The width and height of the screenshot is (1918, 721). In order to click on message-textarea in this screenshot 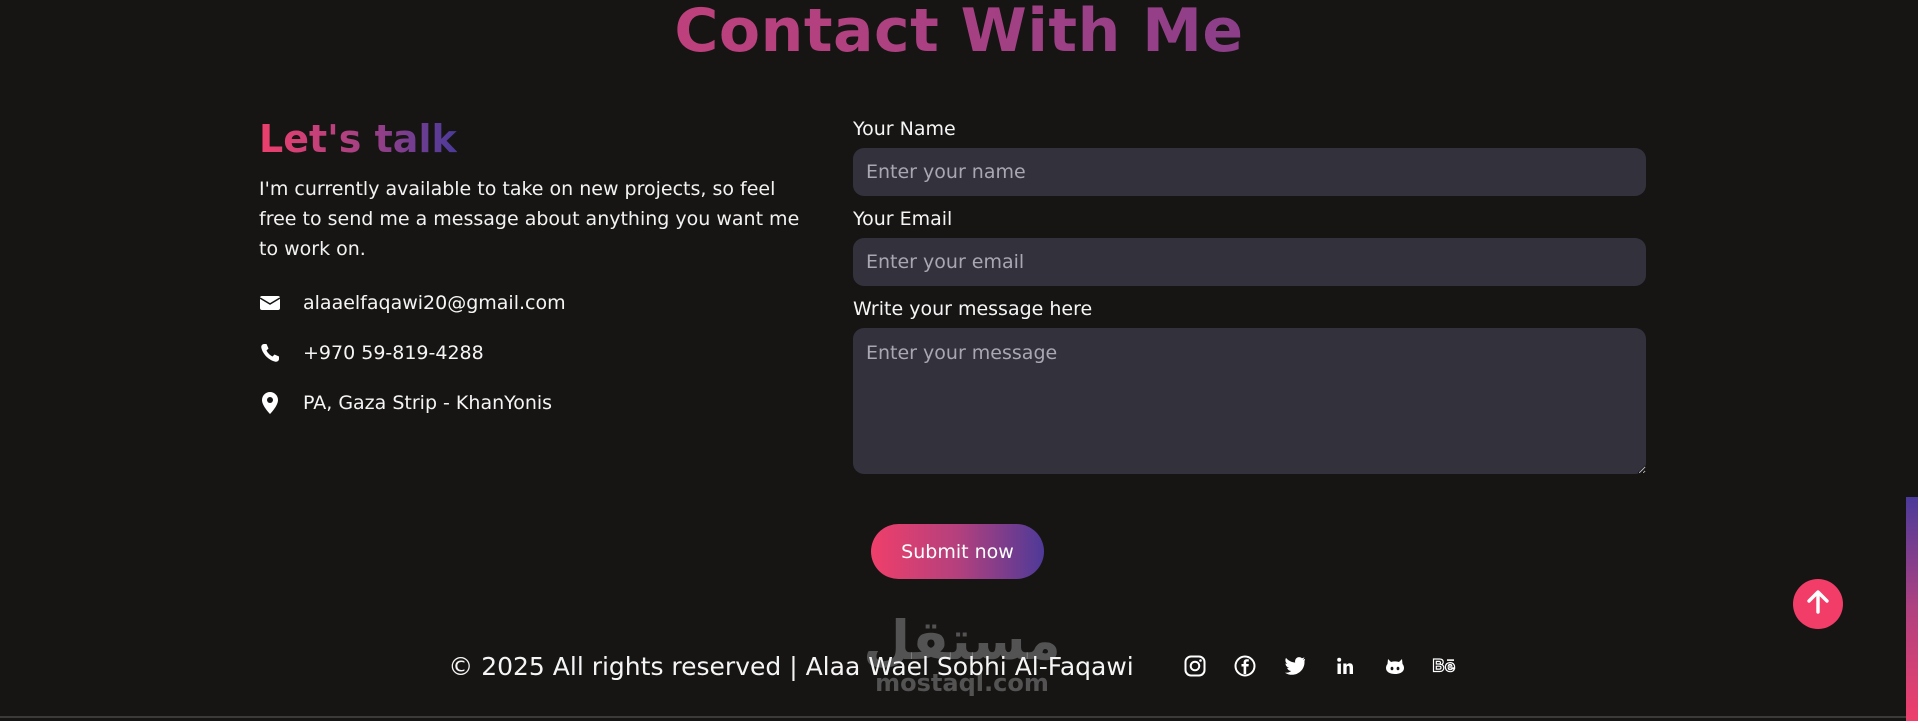, I will do `click(1249, 401)`.